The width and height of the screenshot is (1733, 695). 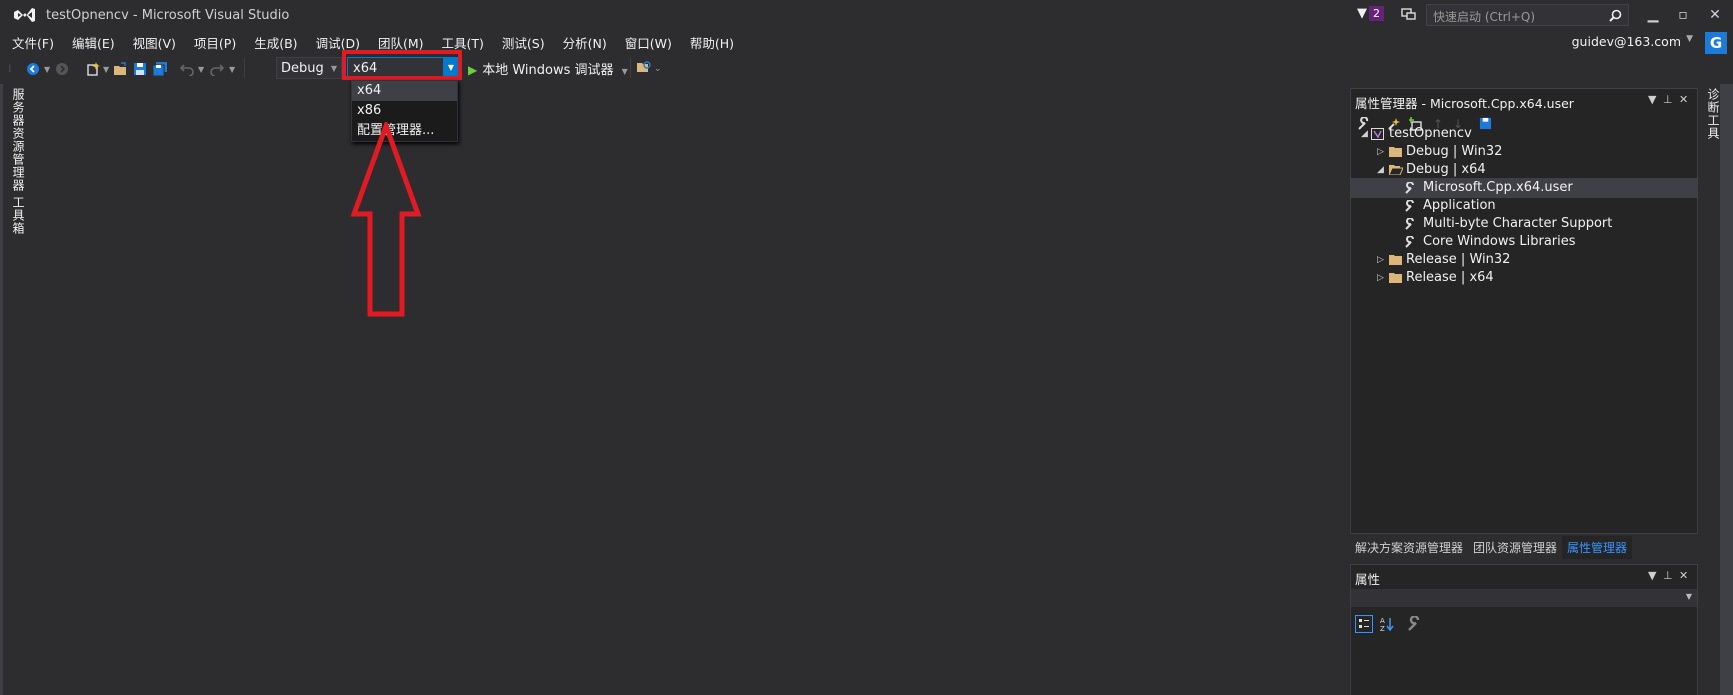 What do you see at coordinates (1499, 241) in the screenshot?
I see `tree-item-label: Core Windows Libraries` at bounding box center [1499, 241].